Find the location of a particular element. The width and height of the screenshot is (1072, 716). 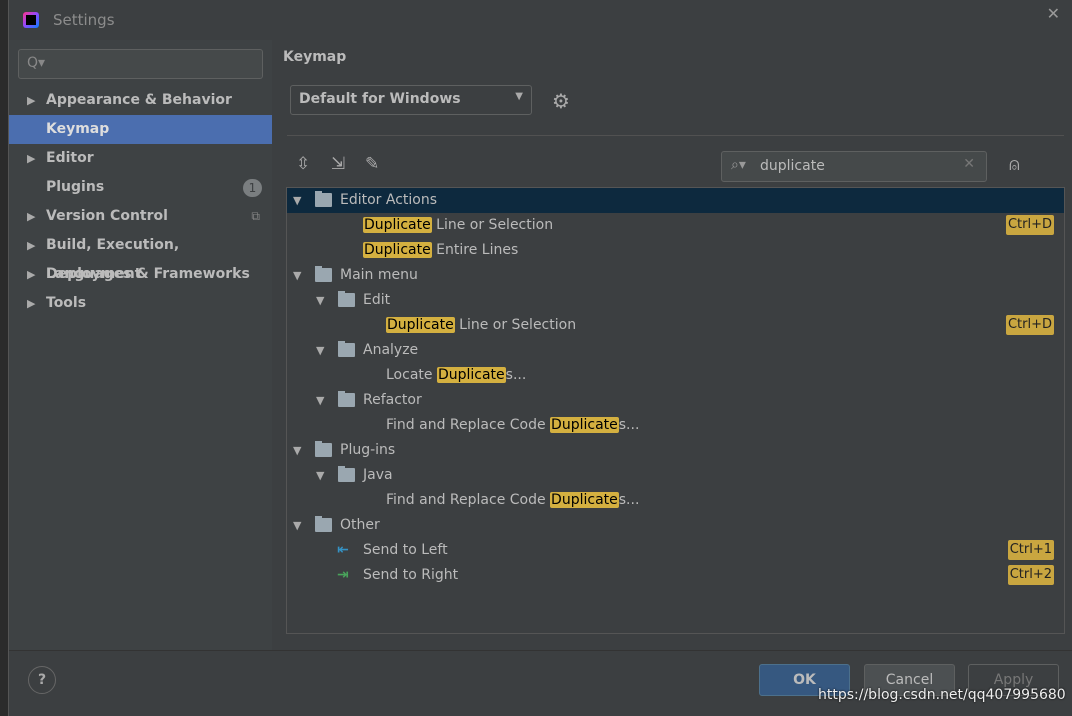

sidebar-item-languages-frameworks: ▶ Languages & Frameworks is located at coordinates (140, 274).